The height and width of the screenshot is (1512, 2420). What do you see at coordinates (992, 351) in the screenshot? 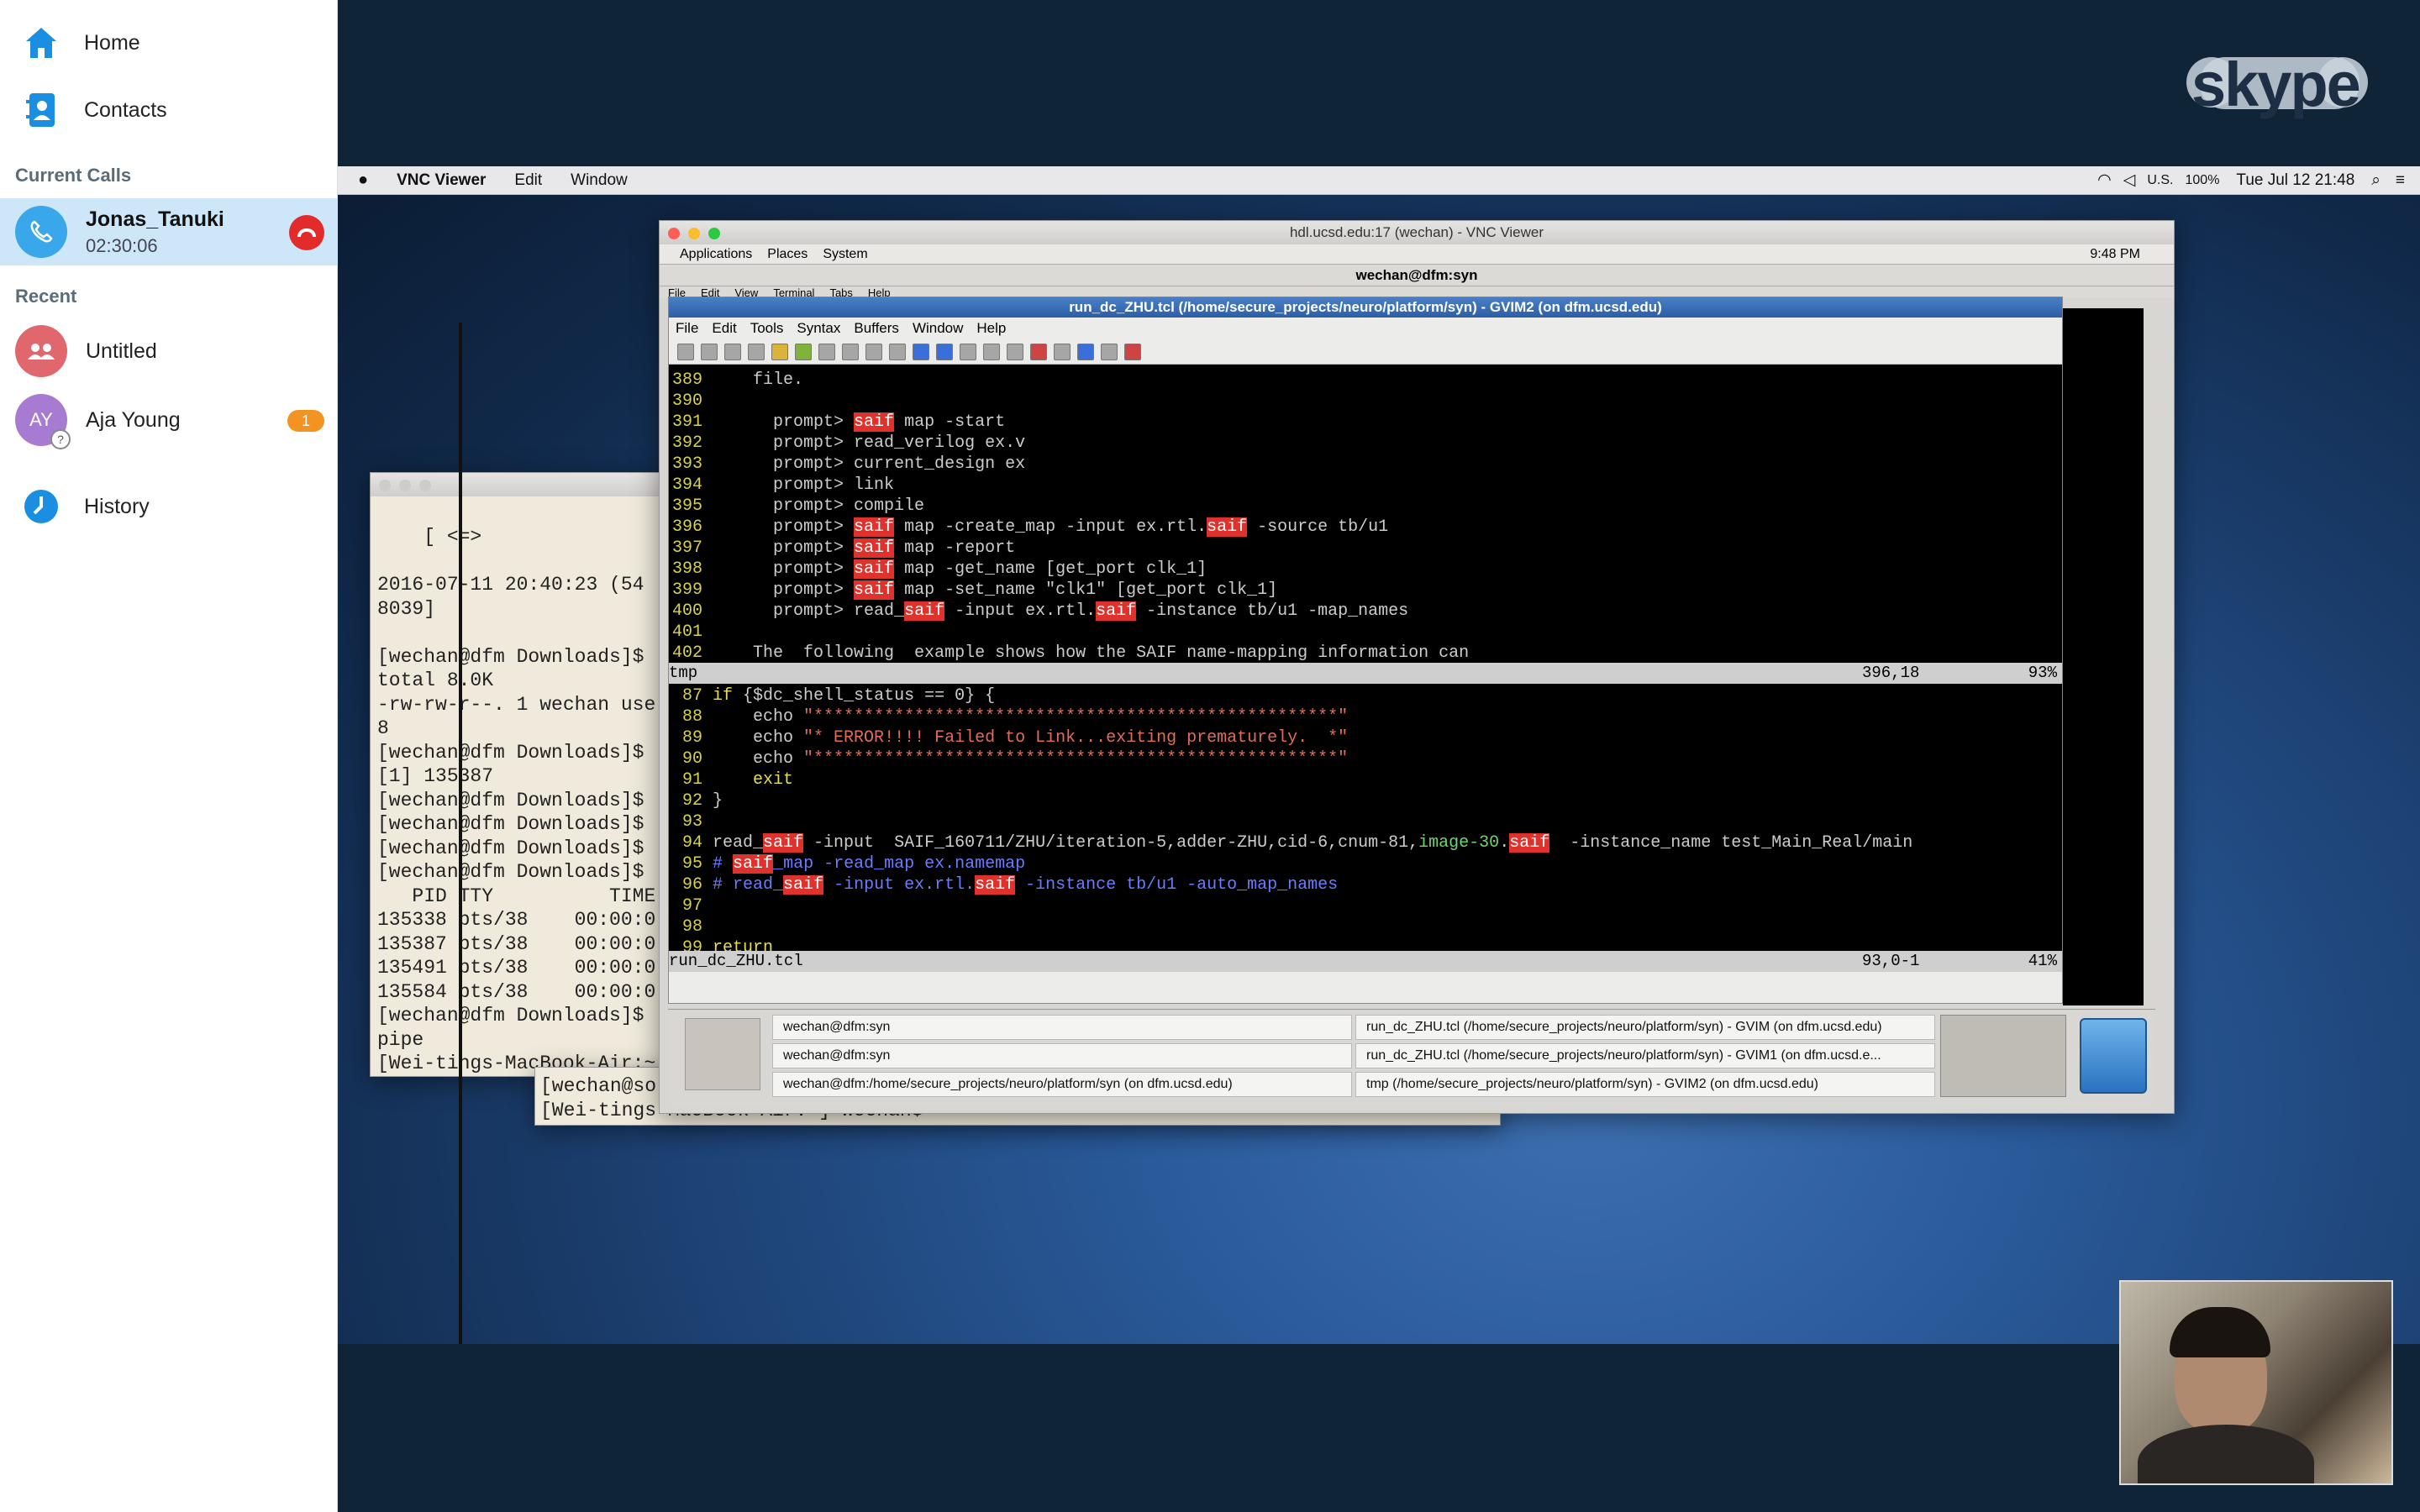
I see `save-session-icon` at bounding box center [992, 351].